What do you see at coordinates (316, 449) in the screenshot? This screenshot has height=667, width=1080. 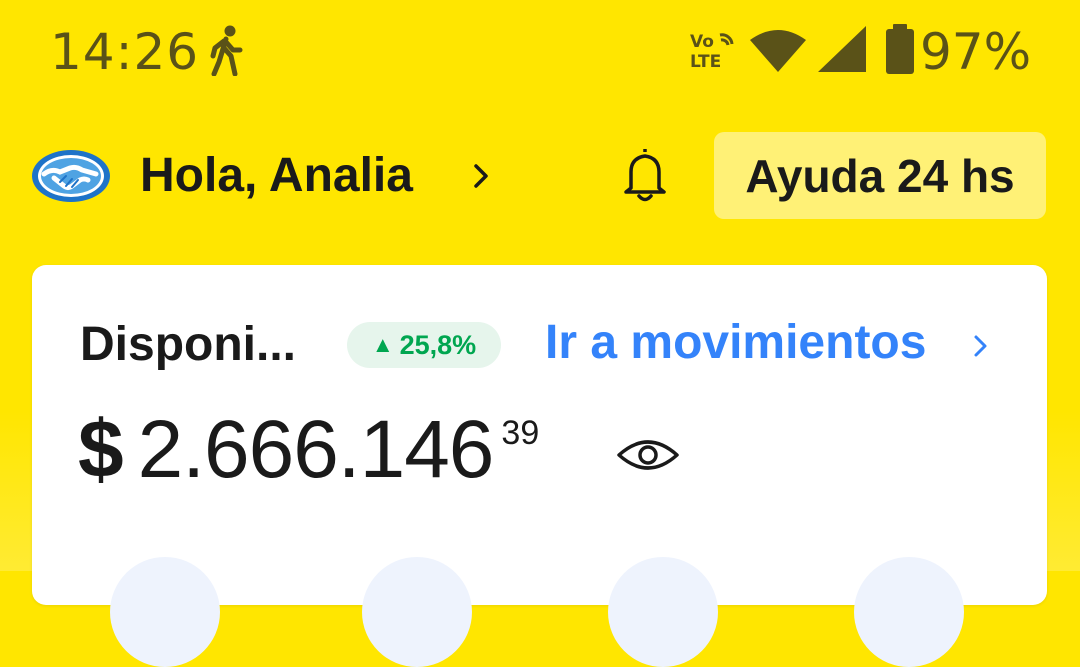 I see `amount-value: 2.666.146` at bounding box center [316, 449].